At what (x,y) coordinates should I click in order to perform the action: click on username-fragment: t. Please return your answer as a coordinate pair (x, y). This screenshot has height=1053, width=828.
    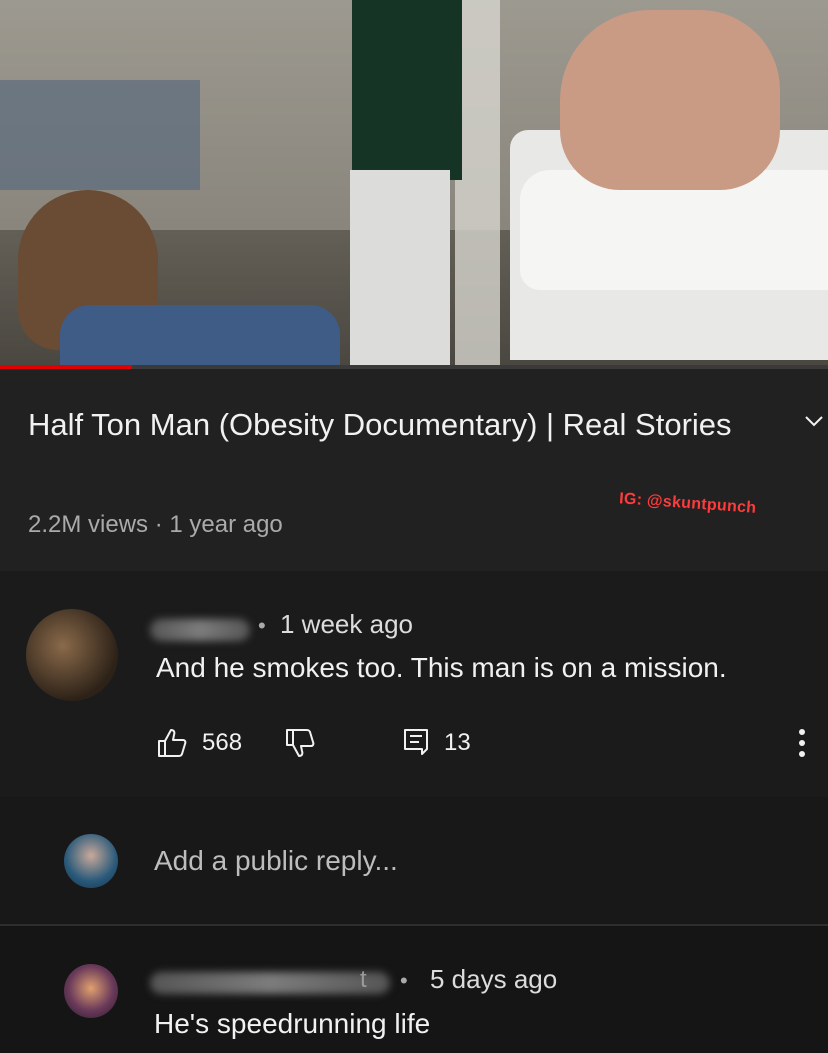
    Looking at the image, I should click on (363, 979).